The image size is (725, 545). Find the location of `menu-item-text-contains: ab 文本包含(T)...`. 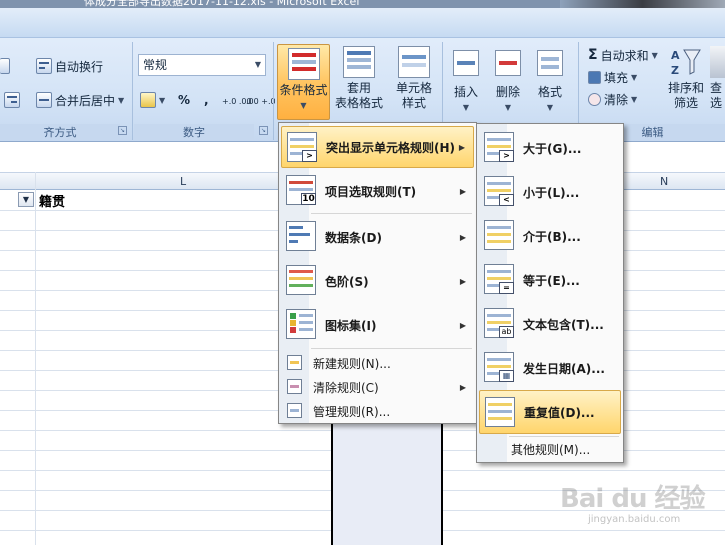

menu-item-text-contains: ab 文本包含(T)... is located at coordinates (550, 324).